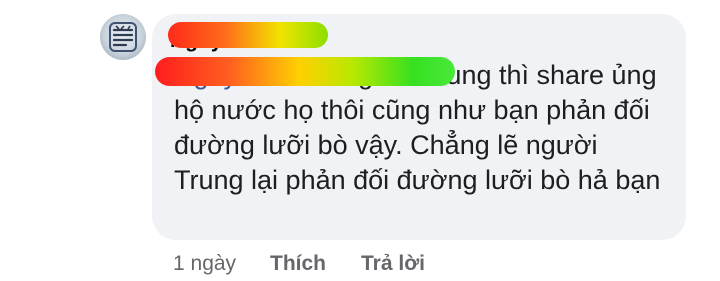 This screenshot has width=720, height=281. What do you see at coordinates (255, 75) in the screenshot?
I see `mention-link: Nguyễn Thảo` at bounding box center [255, 75].